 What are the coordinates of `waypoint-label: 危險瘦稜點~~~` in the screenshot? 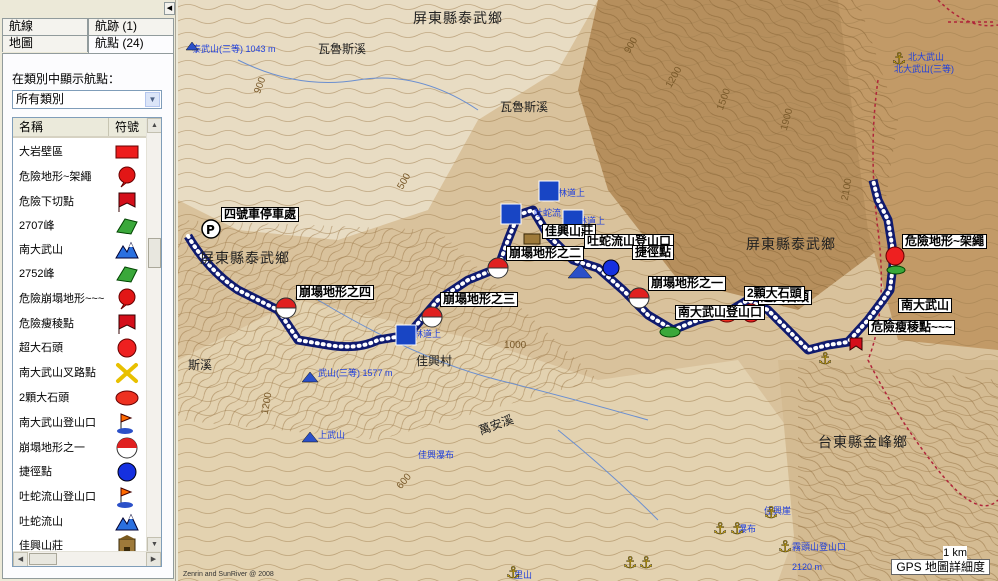 It's located at (912, 327).